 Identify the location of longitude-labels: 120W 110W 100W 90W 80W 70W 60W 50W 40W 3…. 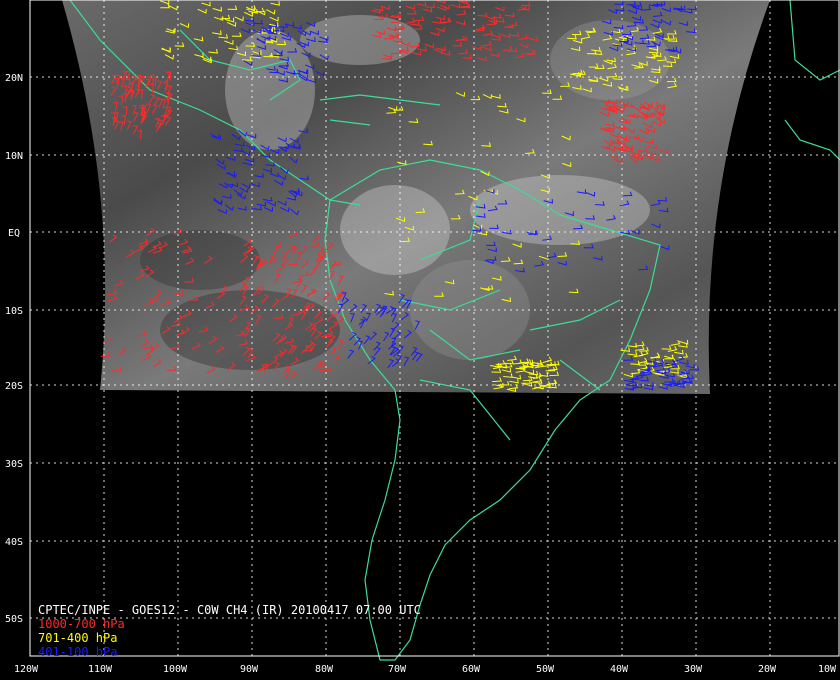
(425, 669).